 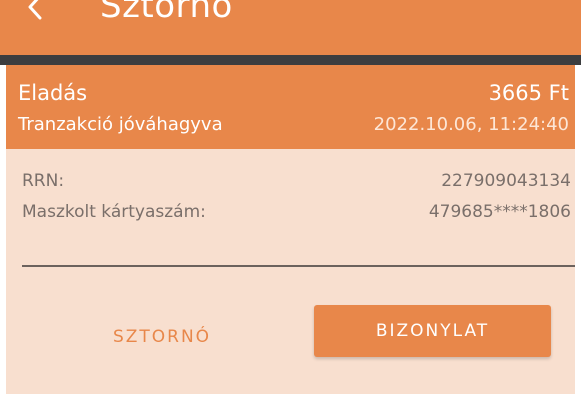 I want to click on page-title: Sztornó, so click(x=166, y=13).